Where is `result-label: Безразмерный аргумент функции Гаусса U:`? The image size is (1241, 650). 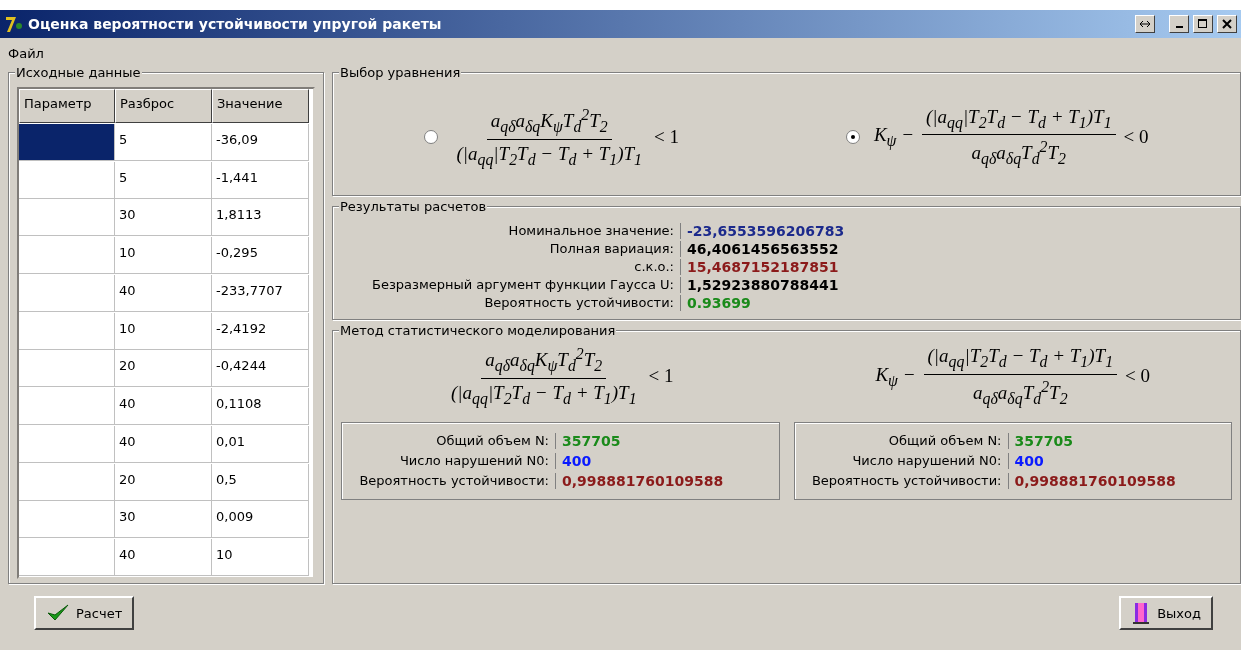 result-label: Безразмерный аргумент функции Гаусса U: is located at coordinates (511, 285).